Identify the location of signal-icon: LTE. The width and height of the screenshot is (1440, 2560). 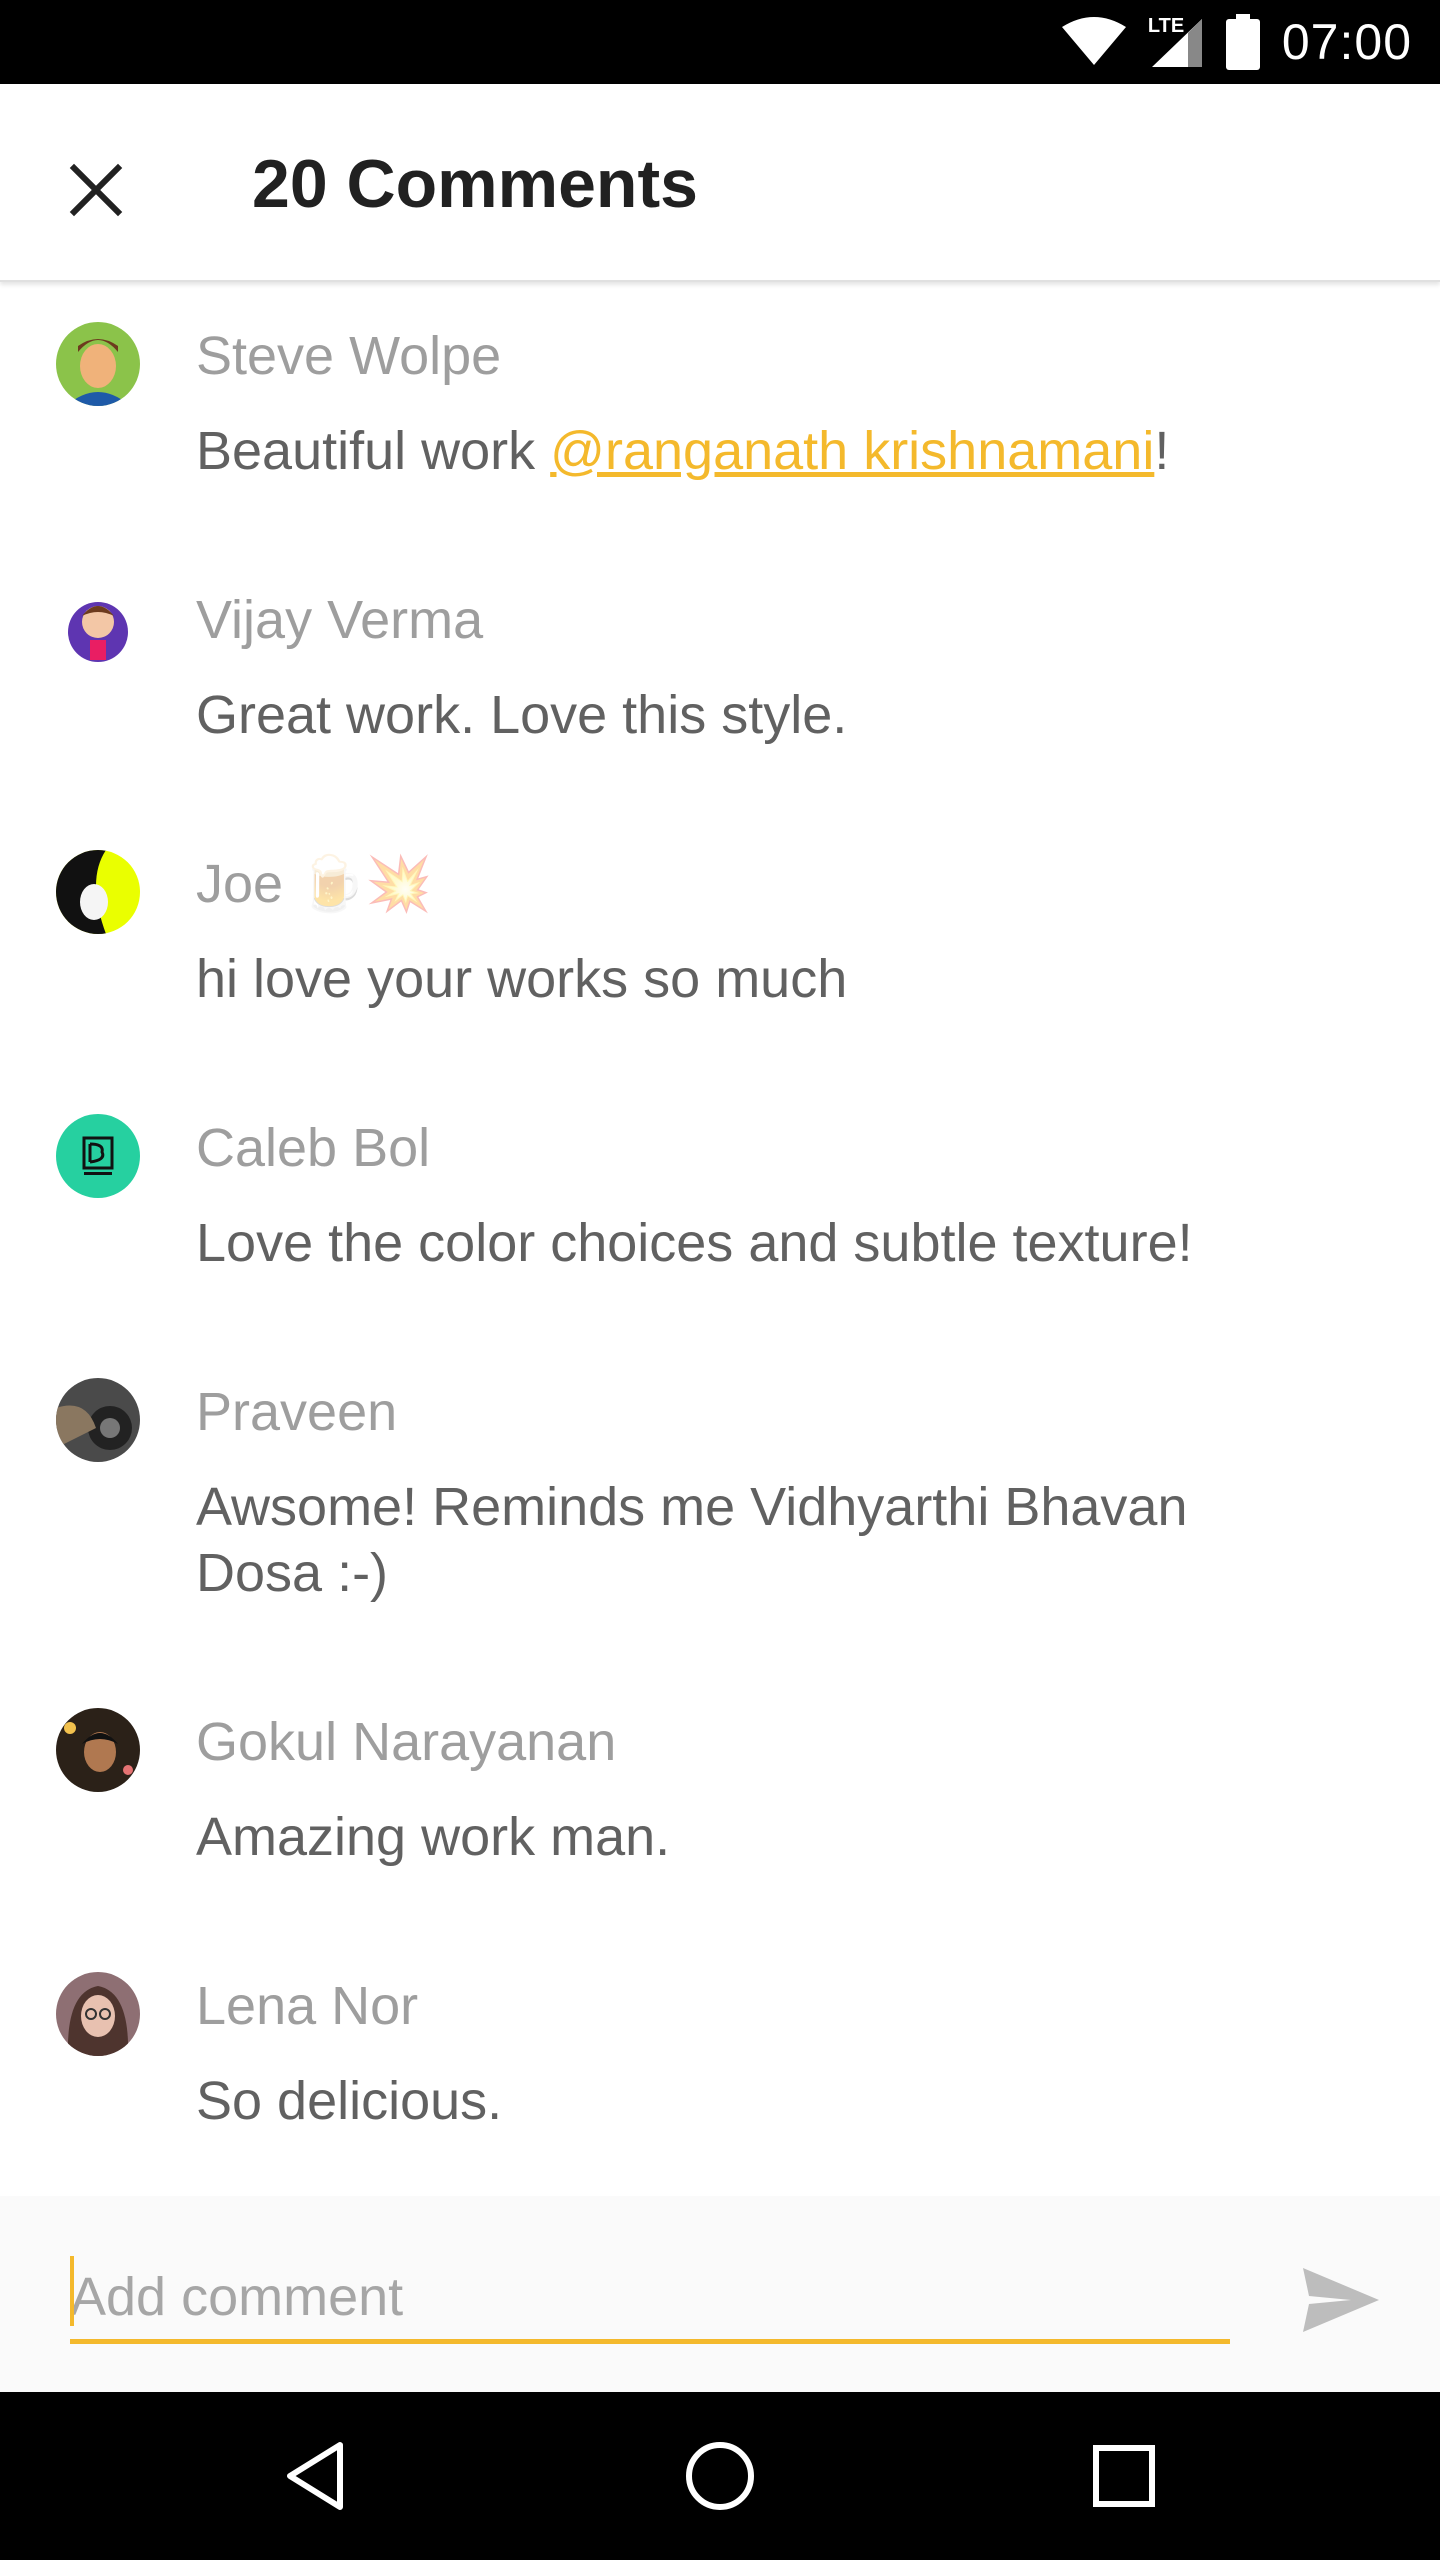
(1176, 42).